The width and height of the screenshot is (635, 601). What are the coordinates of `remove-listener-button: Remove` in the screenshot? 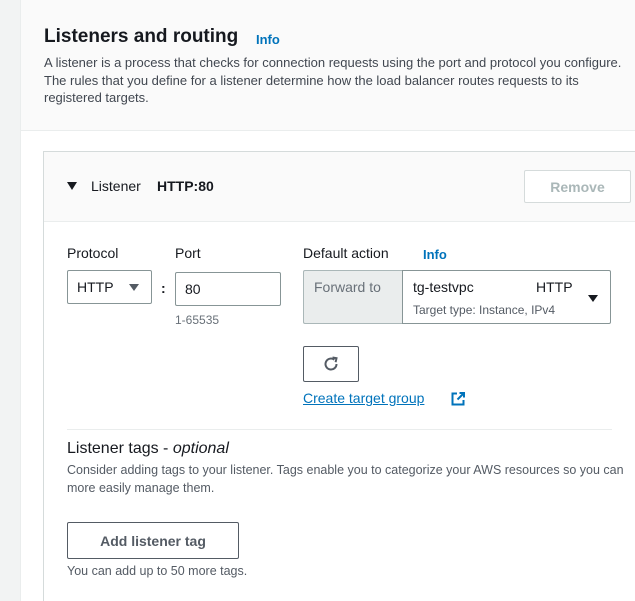 It's located at (577, 186).